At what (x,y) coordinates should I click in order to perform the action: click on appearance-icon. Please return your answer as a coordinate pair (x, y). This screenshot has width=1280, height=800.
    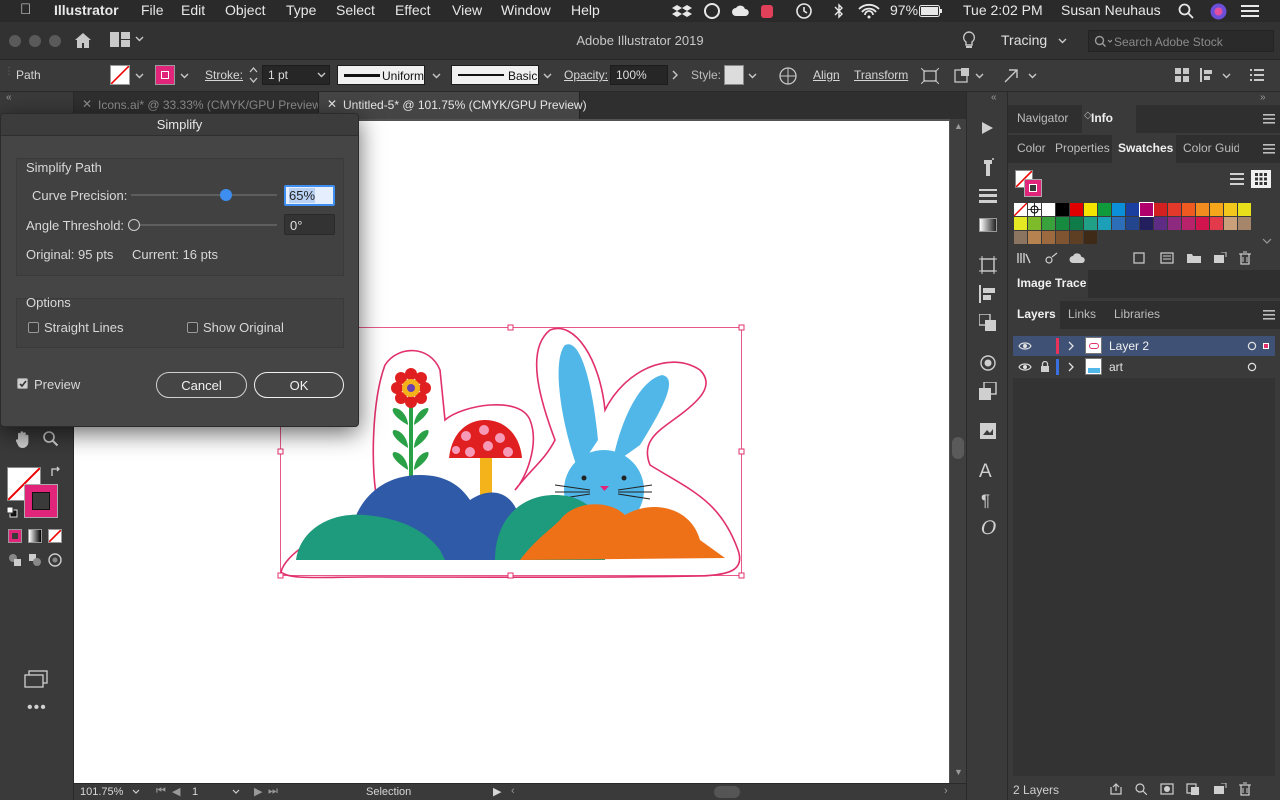
    Looking at the image, I should click on (988, 363).